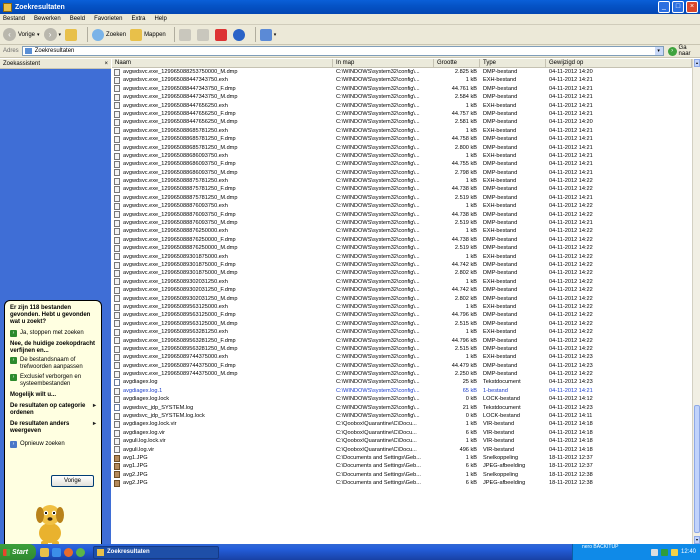 Image resolution: width=700 pixels, height=560 pixels. What do you see at coordinates (138, 19) in the screenshot?
I see `menu-extra: Extra` at bounding box center [138, 19].